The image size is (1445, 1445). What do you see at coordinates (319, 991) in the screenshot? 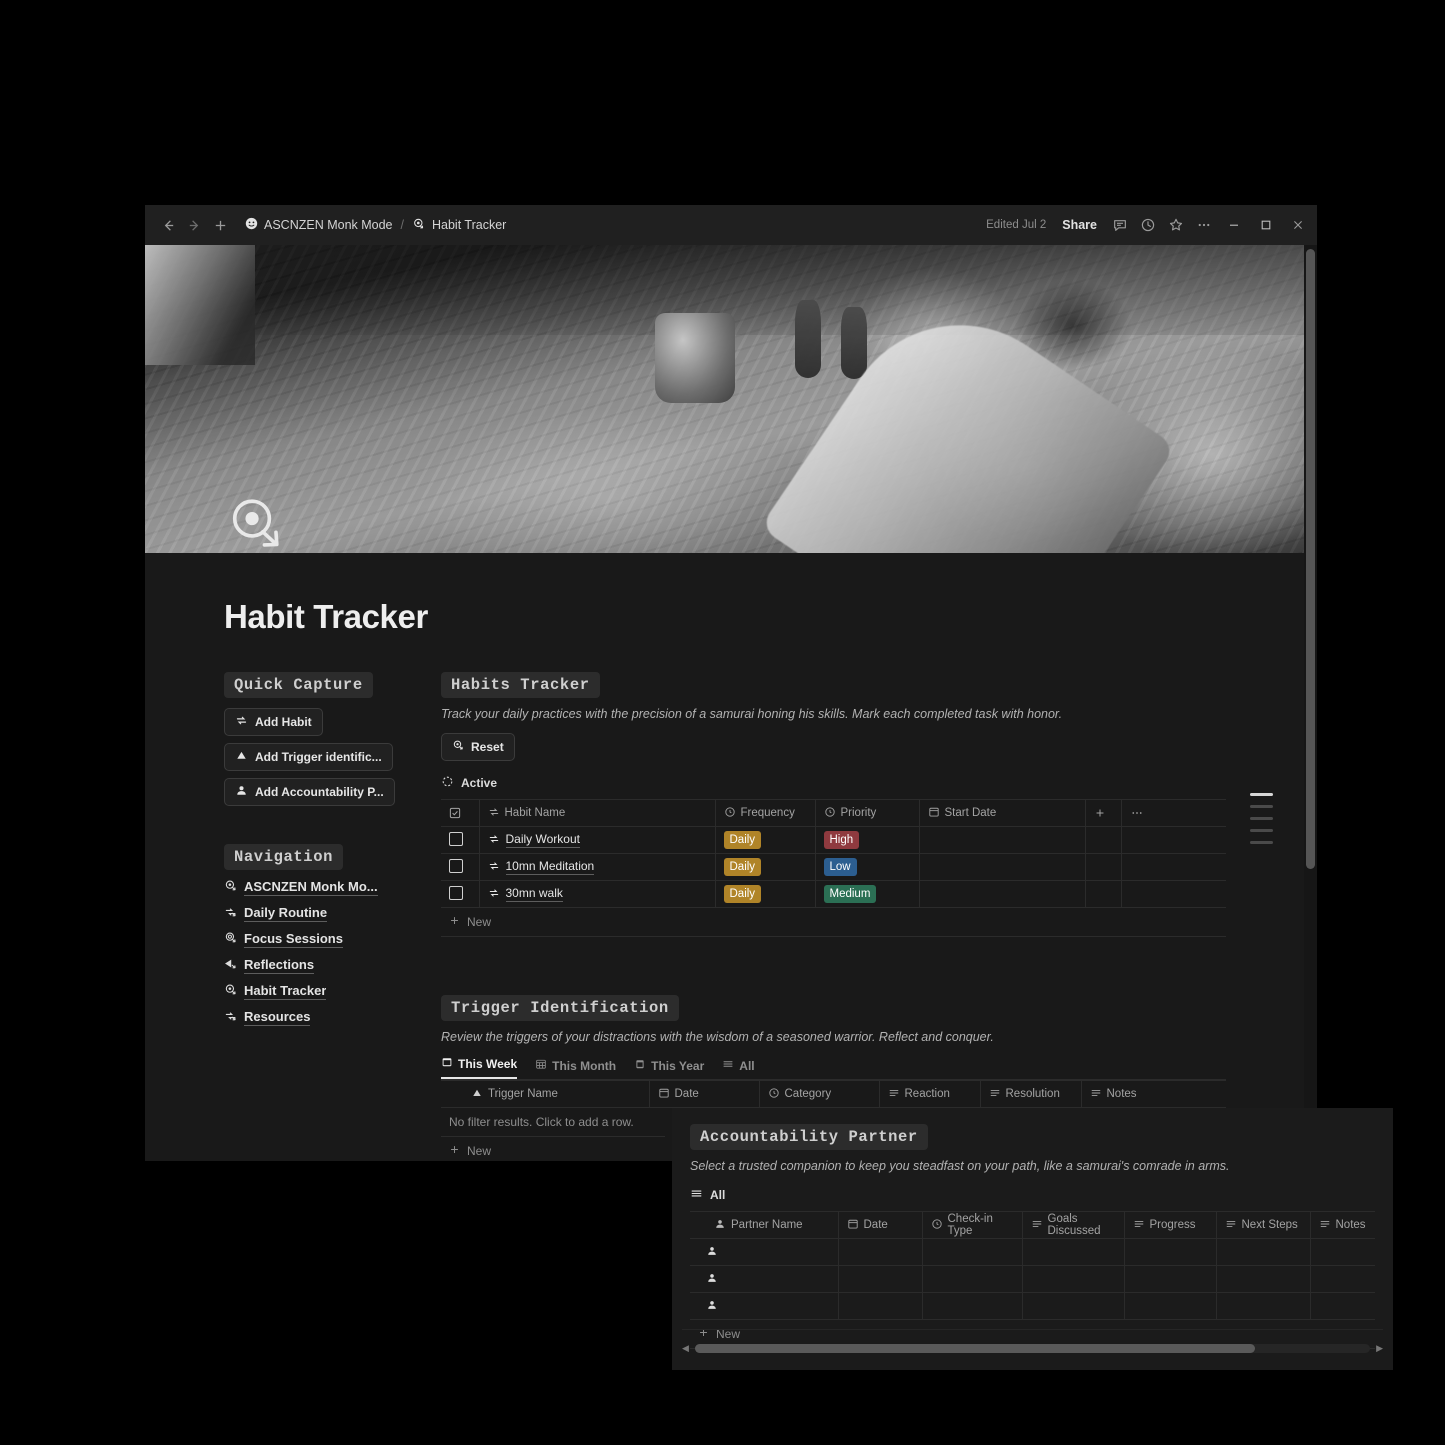
I see `sidebar-item-habit-tracker: Habit Tracker` at bounding box center [319, 991].